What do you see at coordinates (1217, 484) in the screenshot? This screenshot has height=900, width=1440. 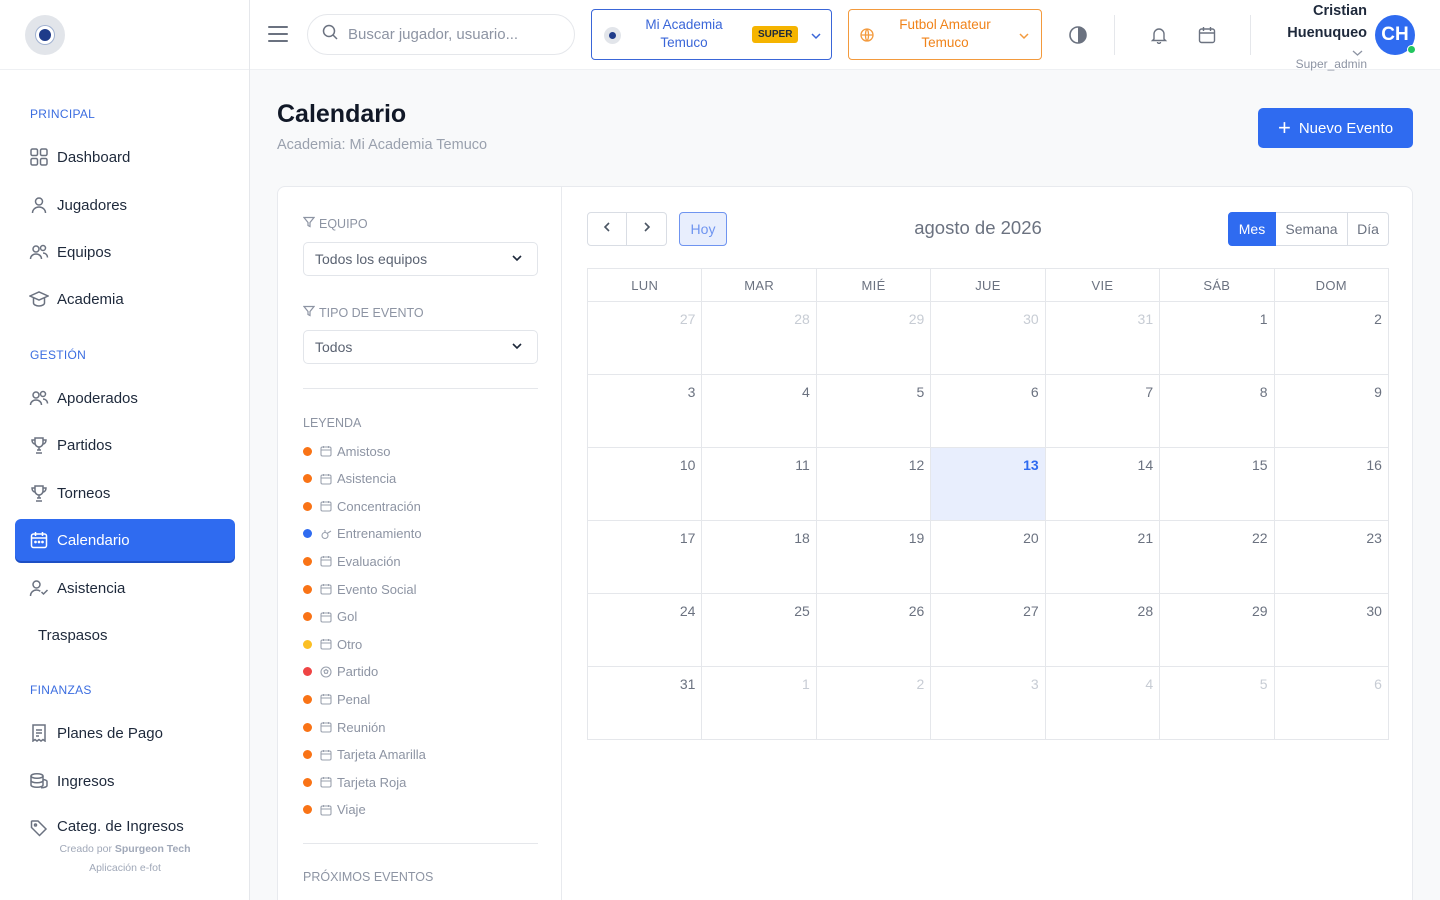 I see `day-cell: 15` at bounding box center [1217, 484].